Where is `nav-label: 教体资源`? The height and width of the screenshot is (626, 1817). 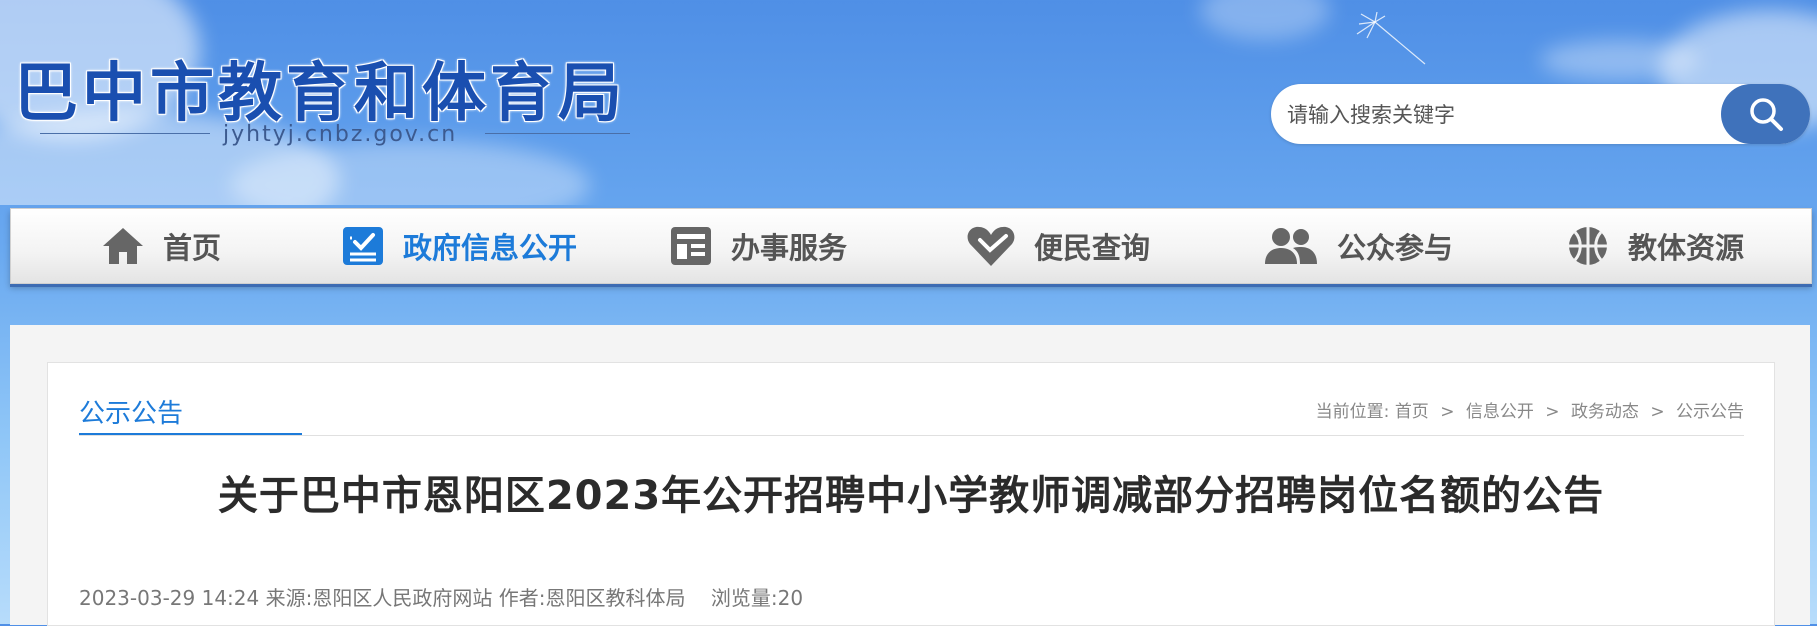 nav-label: 教体资源 is located at coordinates (1686, 248).